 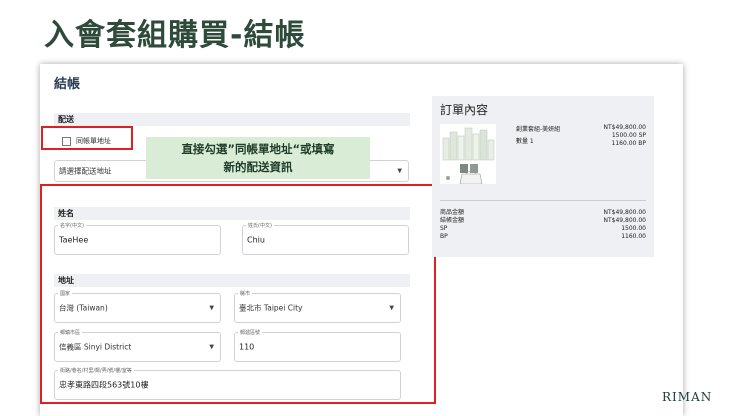 I want to click on total-label: SP, so click(x=444, y=228).